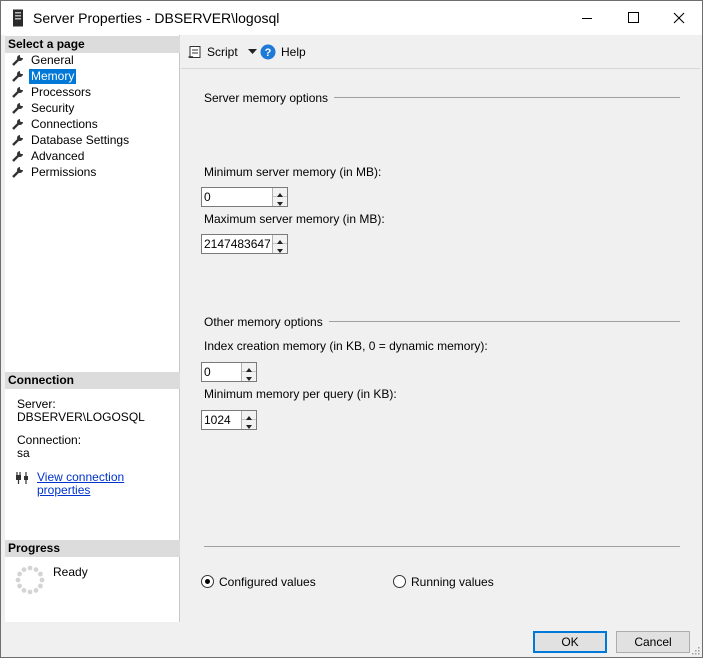  I want to click on progress-header: Progress, so click(92, 548).